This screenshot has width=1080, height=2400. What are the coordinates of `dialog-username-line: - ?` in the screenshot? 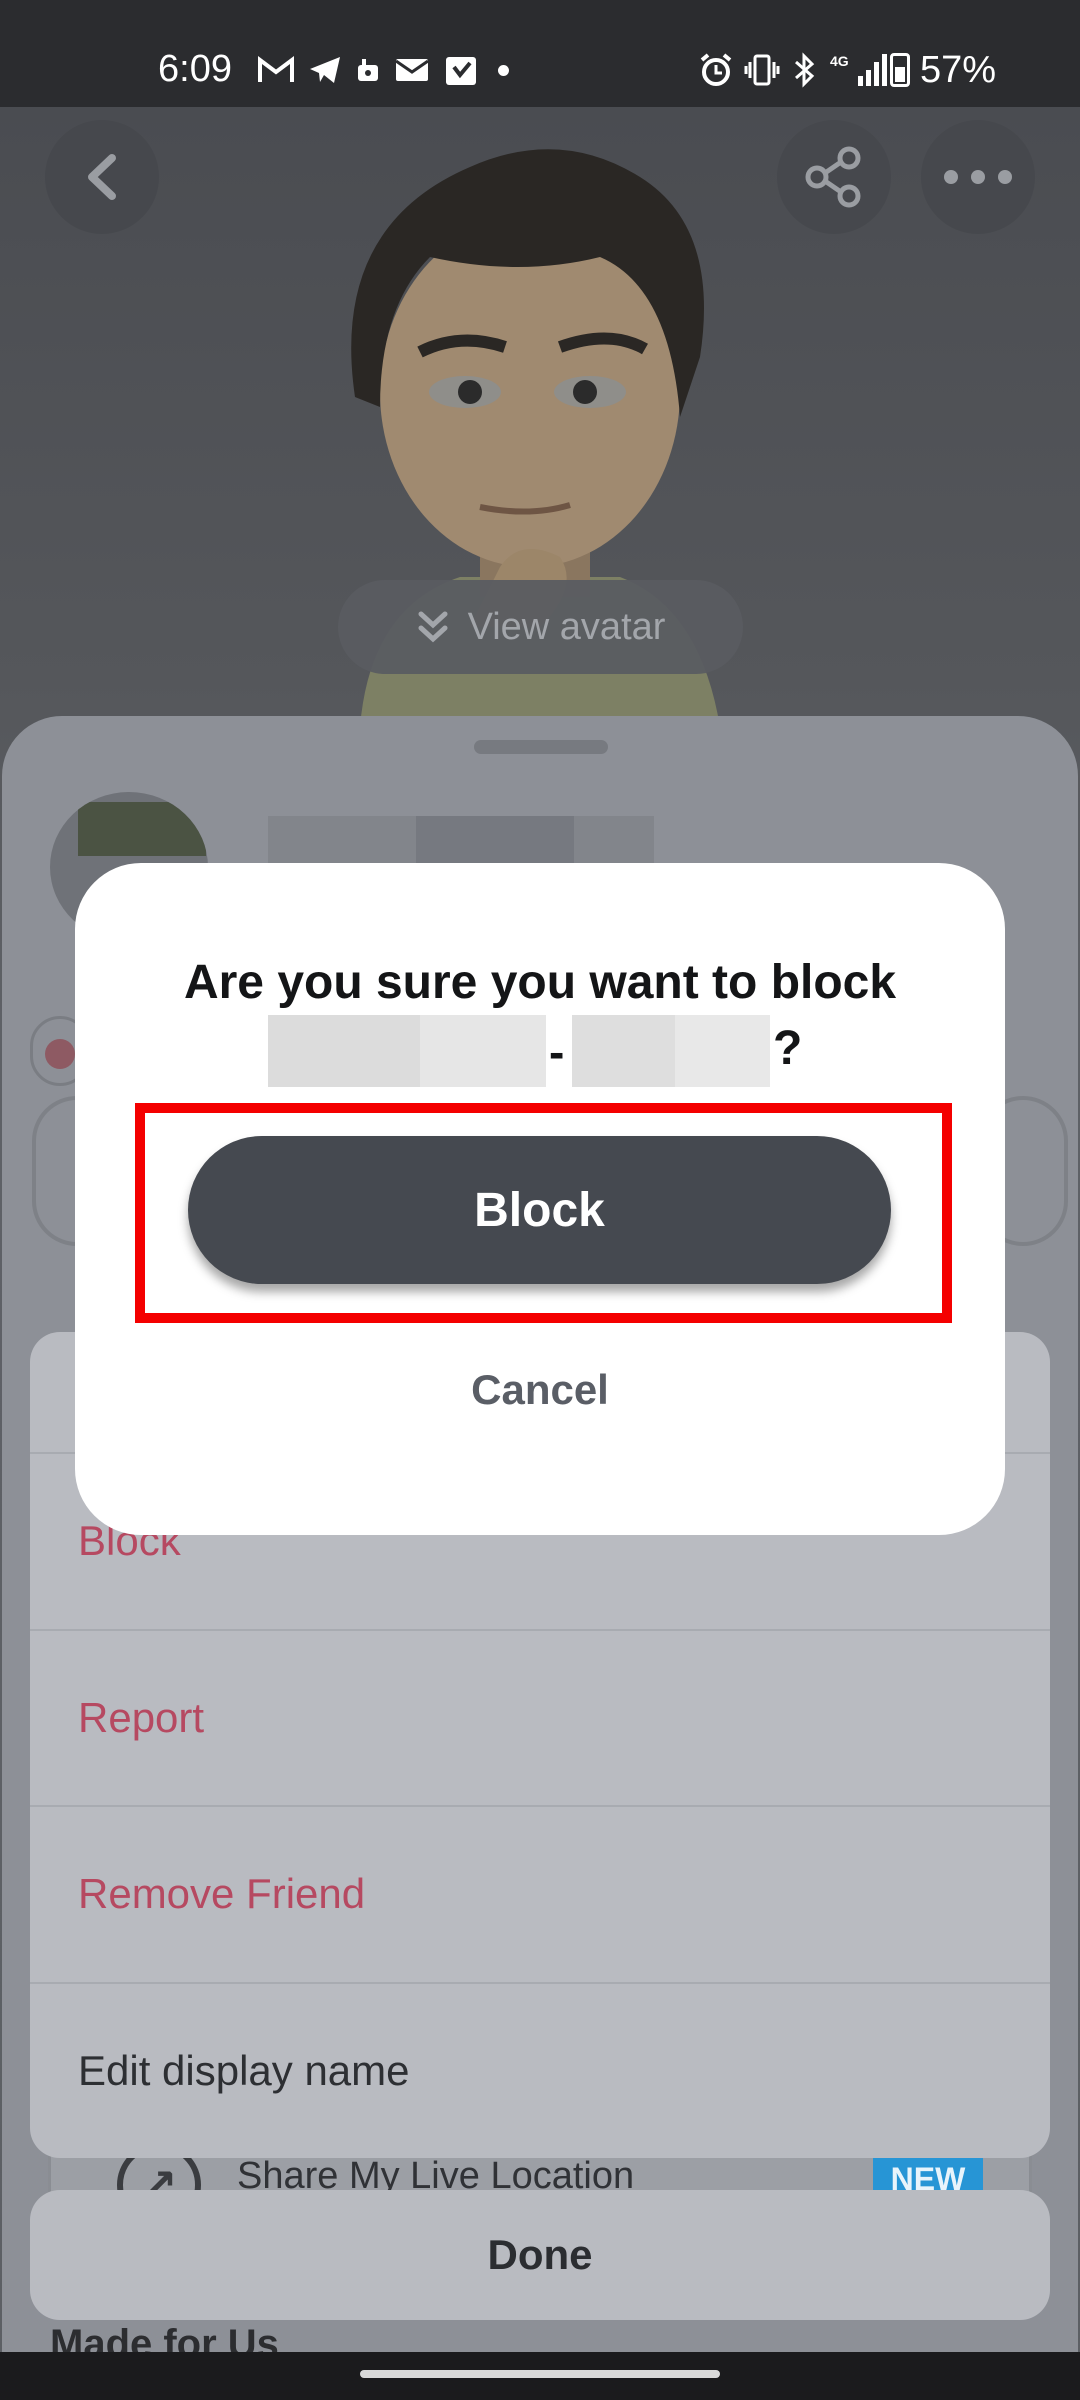 It's located at (540, 1049).